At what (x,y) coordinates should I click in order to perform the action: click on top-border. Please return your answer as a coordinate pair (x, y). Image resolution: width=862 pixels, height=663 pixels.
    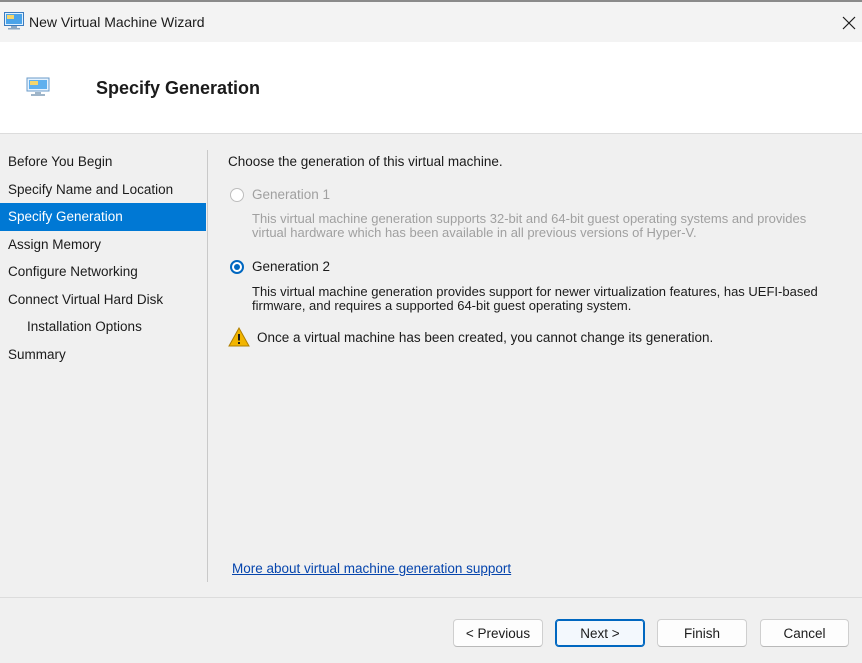
    Looking at the image, I should click on (431, 1).